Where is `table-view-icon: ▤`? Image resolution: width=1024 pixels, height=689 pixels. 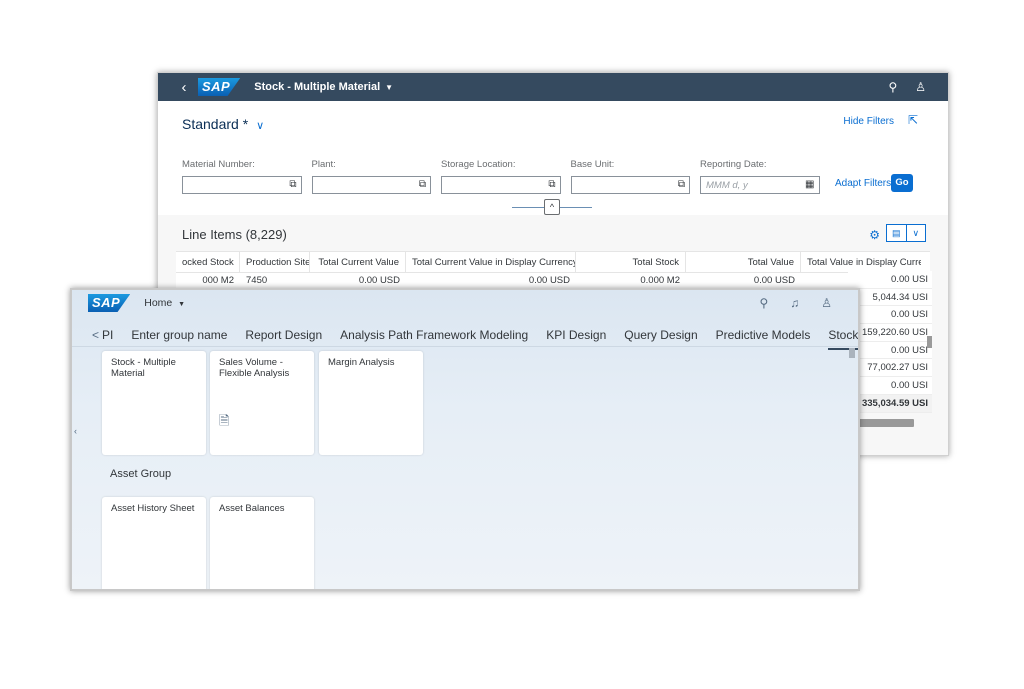
table-view-icon: ▤ is located at coordinates (897, 233).